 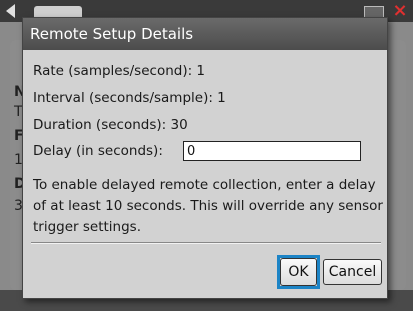 I want to click on dialog-title: Remote Setup Details, so click(x=205, y=34).